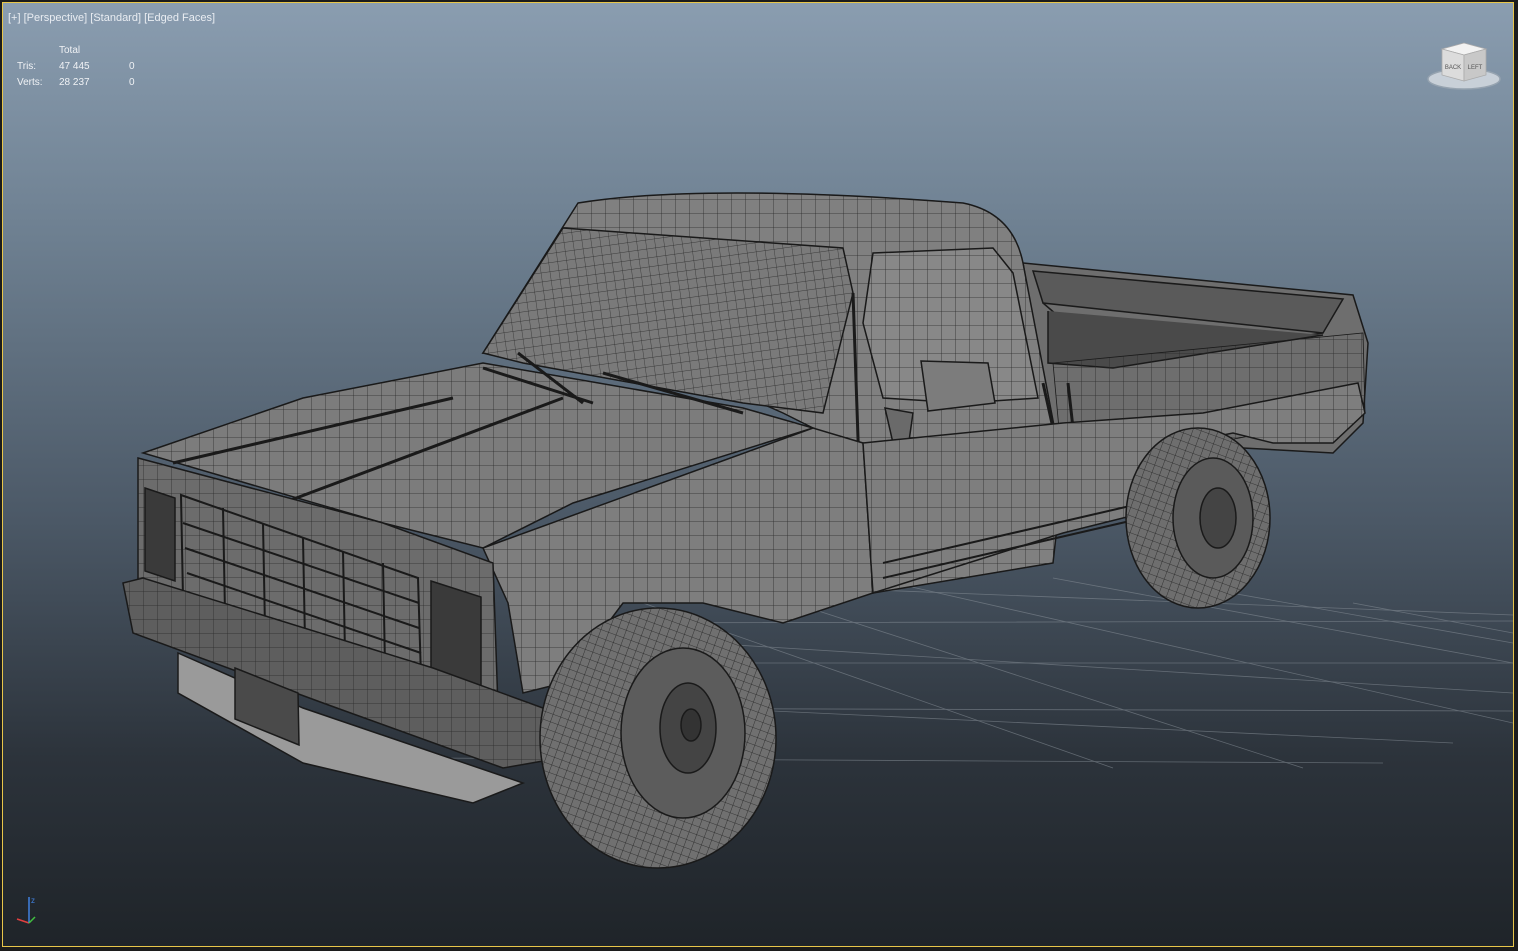 This screenshot has height=951, width=1518. Describe the element at coordinates (14, 18) in the screenshot. I see `viewport-general-menu: [+]` at that location.